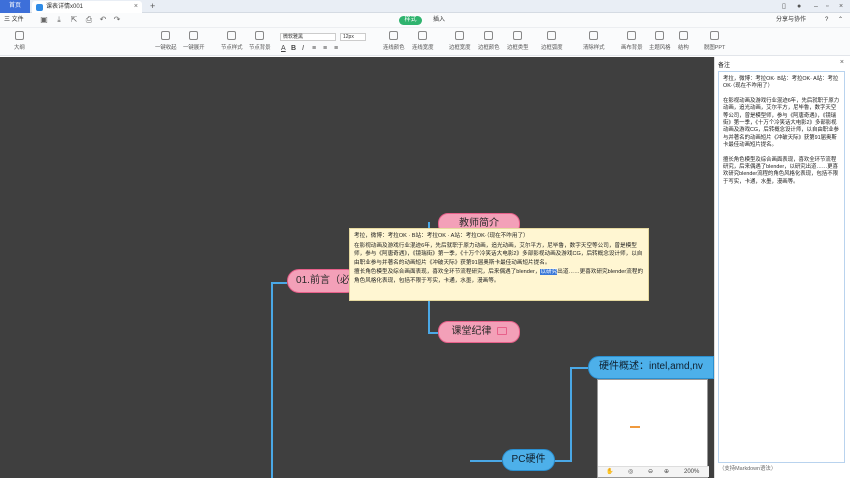 Image resolution: width=850 pixels, height=478 pixels. Describe the element at coordinates (425, 6) in the screenshot. I see `tab-bar: 首页 课表详情x001 × + ▯ ● – ▫ ×` at that location.